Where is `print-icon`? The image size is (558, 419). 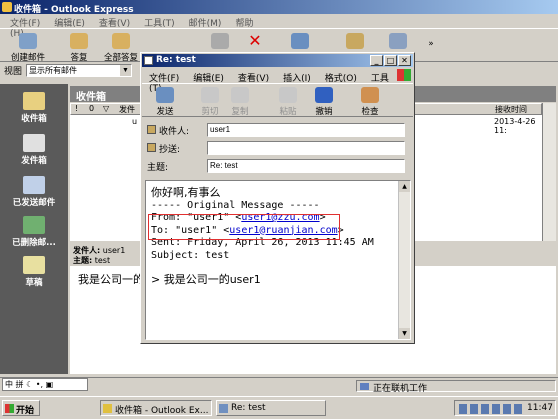 print-icon is located at coordinates (220, 41).